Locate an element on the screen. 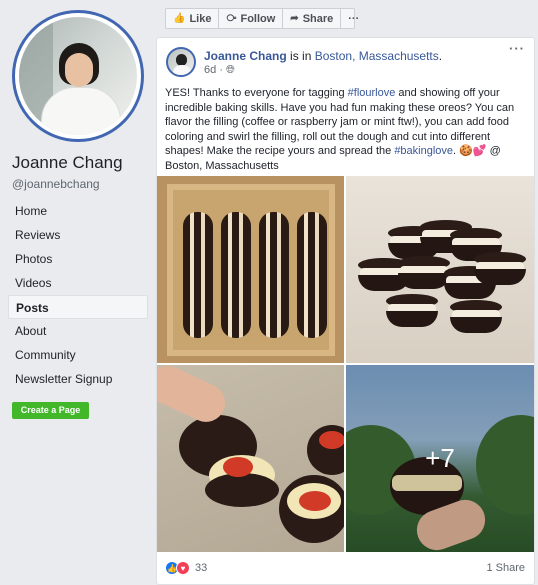 The image size is (538, 585). like-label: Like is located at coordinates (200, 18).